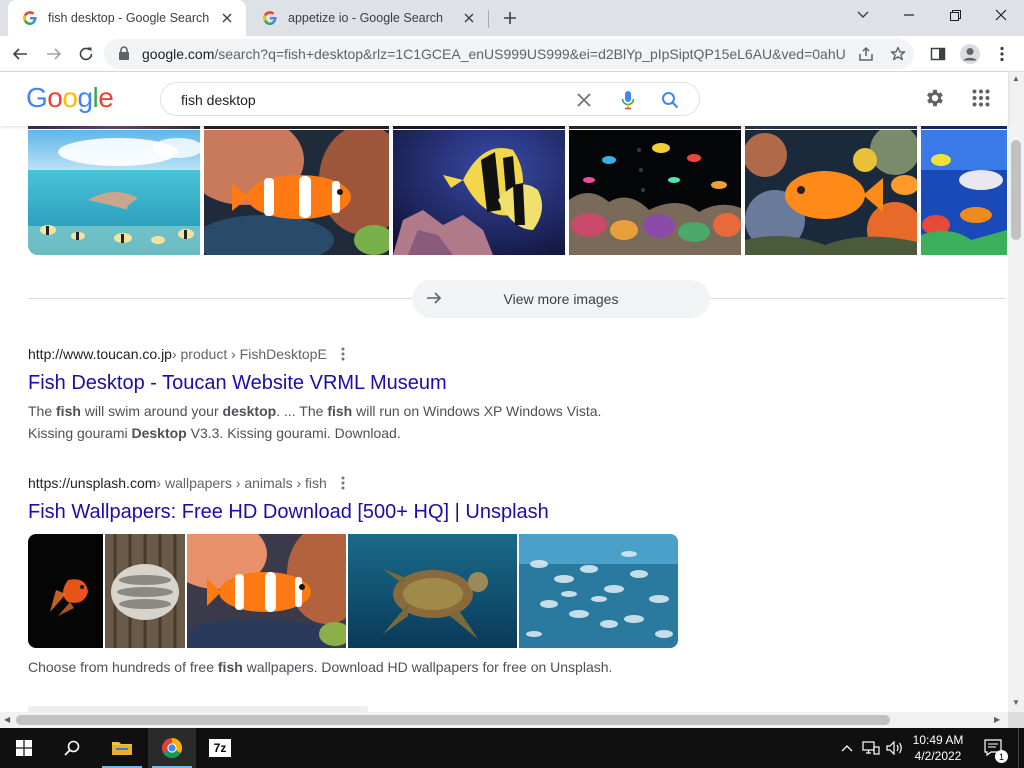 The height and width of the screenshot is (768, 1024). What do you see at coordinates (92, 483) in the screenshot?
I see `result-domain: https://unsplash.com` at bounding box center [92, 483].